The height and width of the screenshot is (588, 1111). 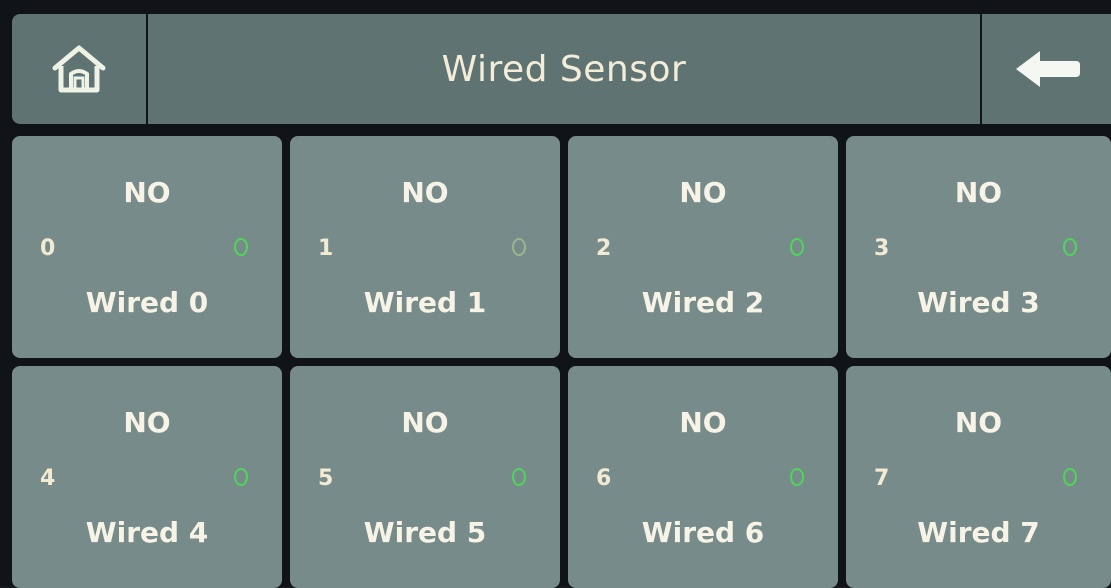 I want to click on sensor-name: Wired 6, so click(x=703, y=532).